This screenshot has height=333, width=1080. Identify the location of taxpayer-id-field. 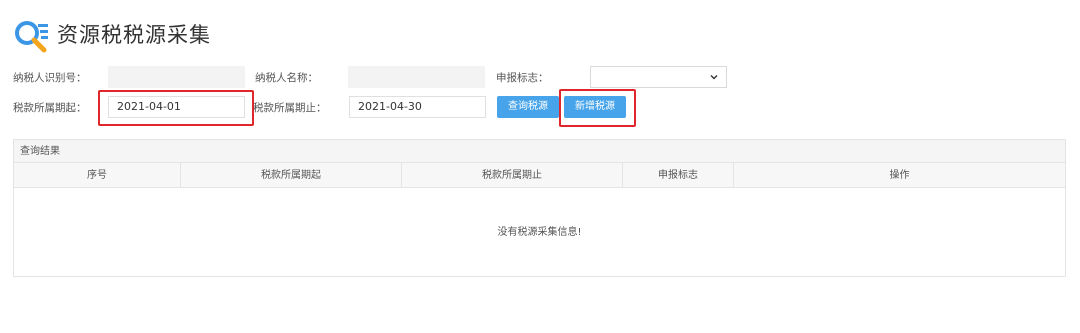
(176, 77).